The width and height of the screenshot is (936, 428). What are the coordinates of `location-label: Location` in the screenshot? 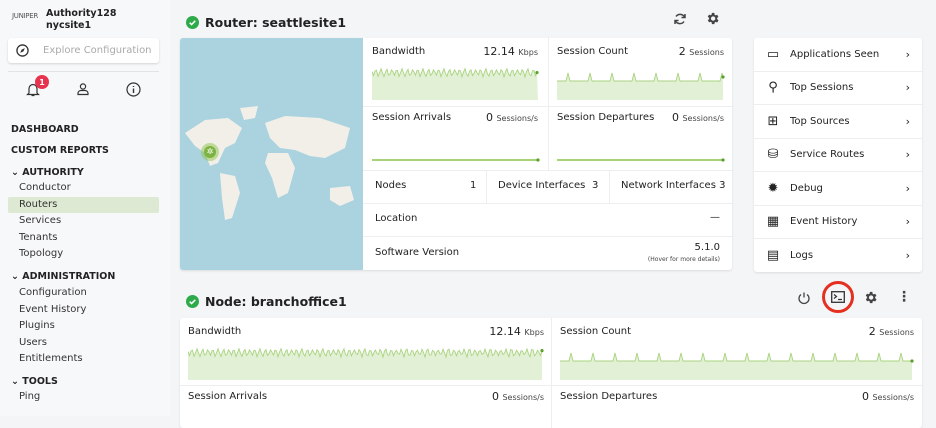 It's located at (396, 218).